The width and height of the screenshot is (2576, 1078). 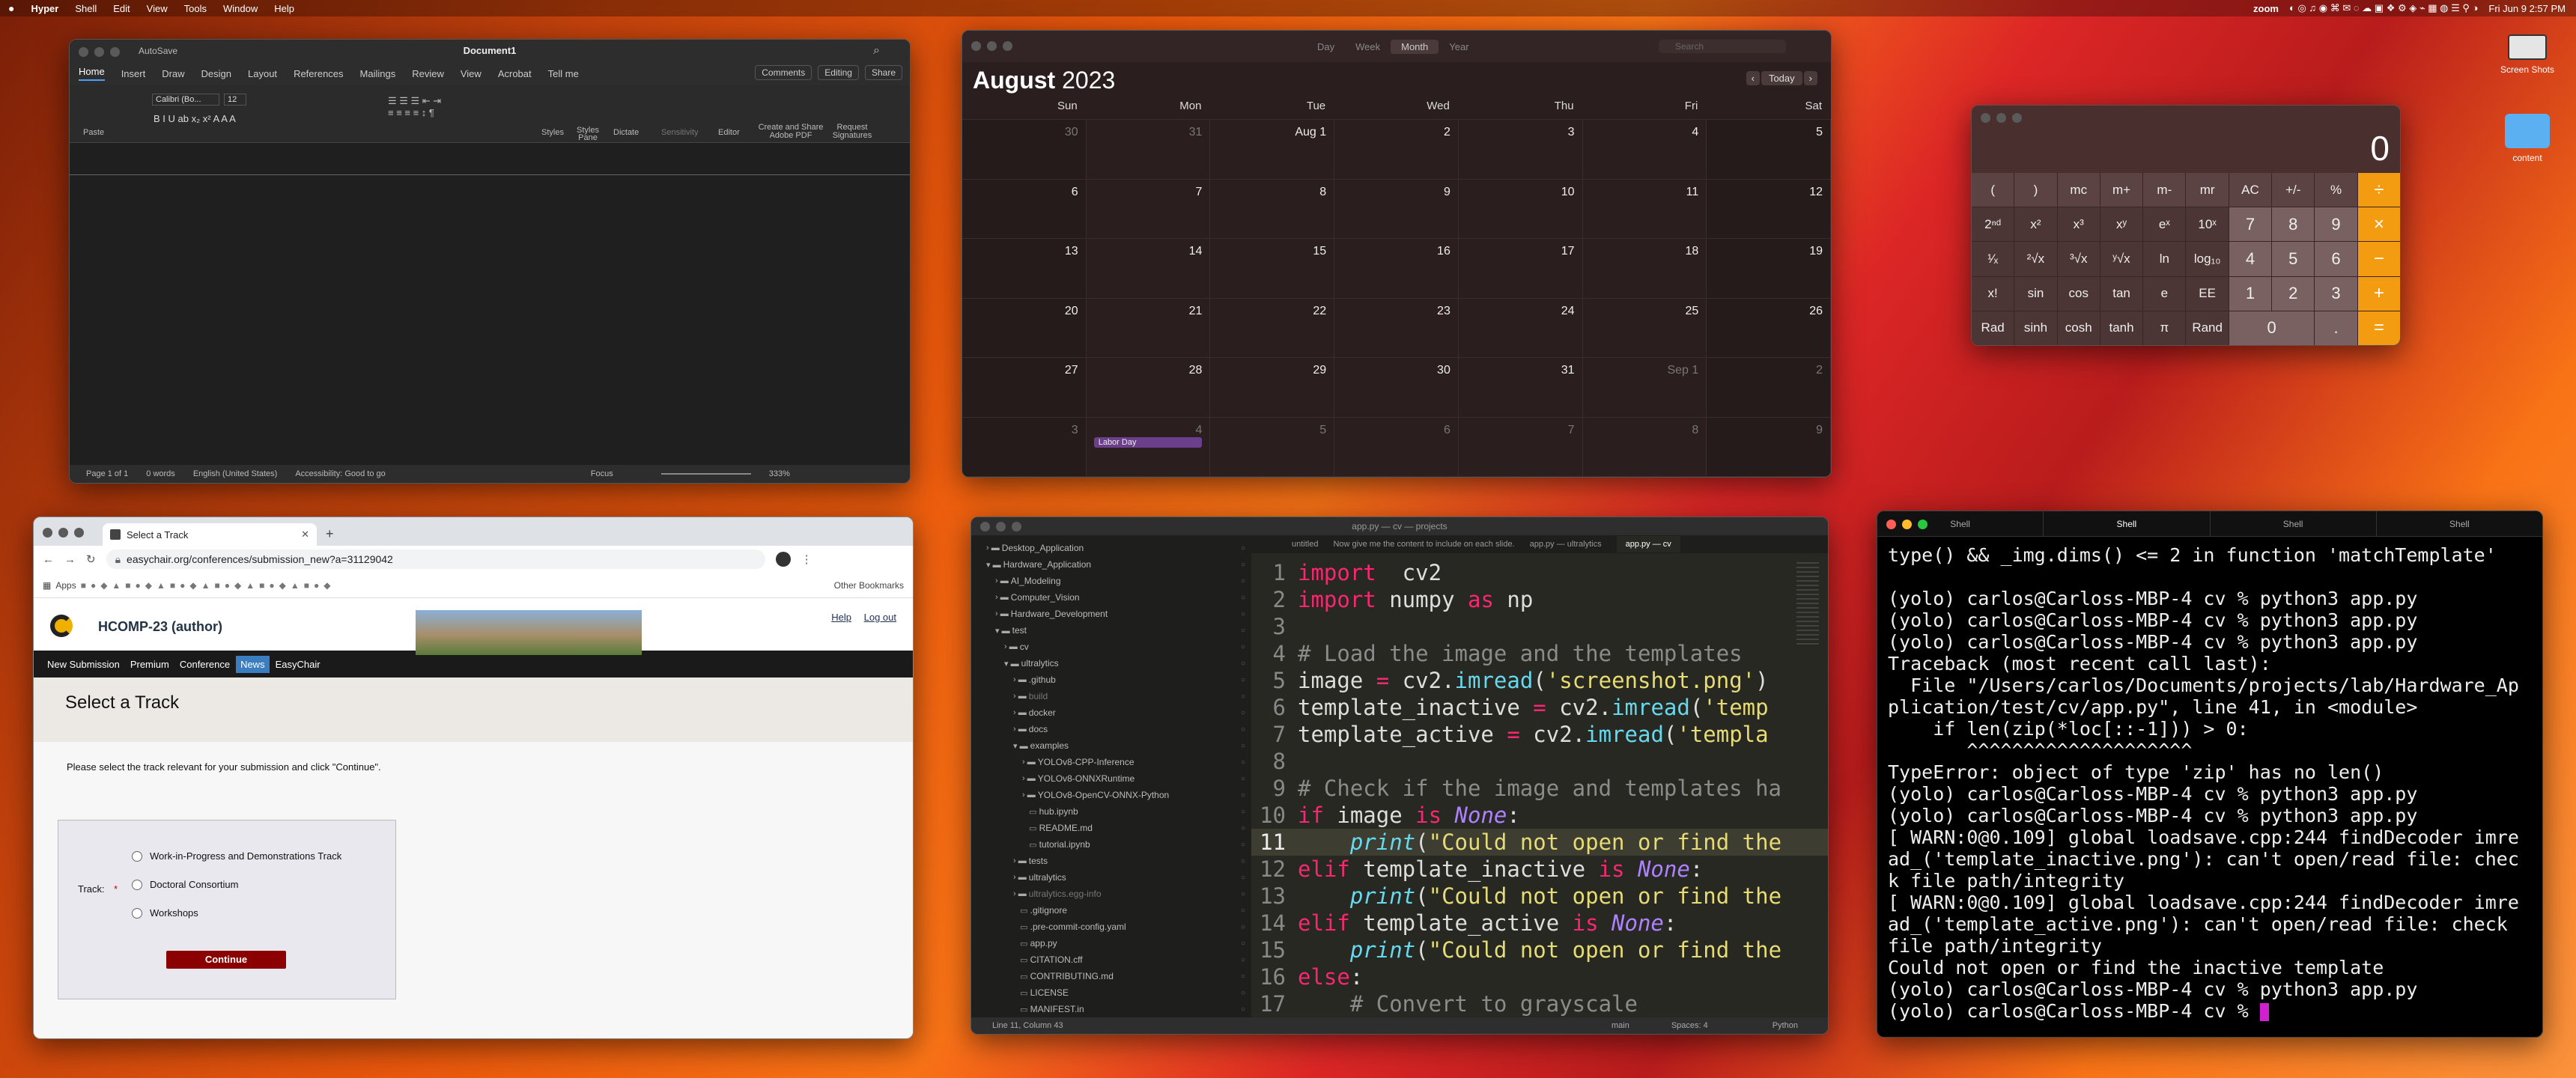 I want to click on share-button: Share, so click(x=883, y=72).